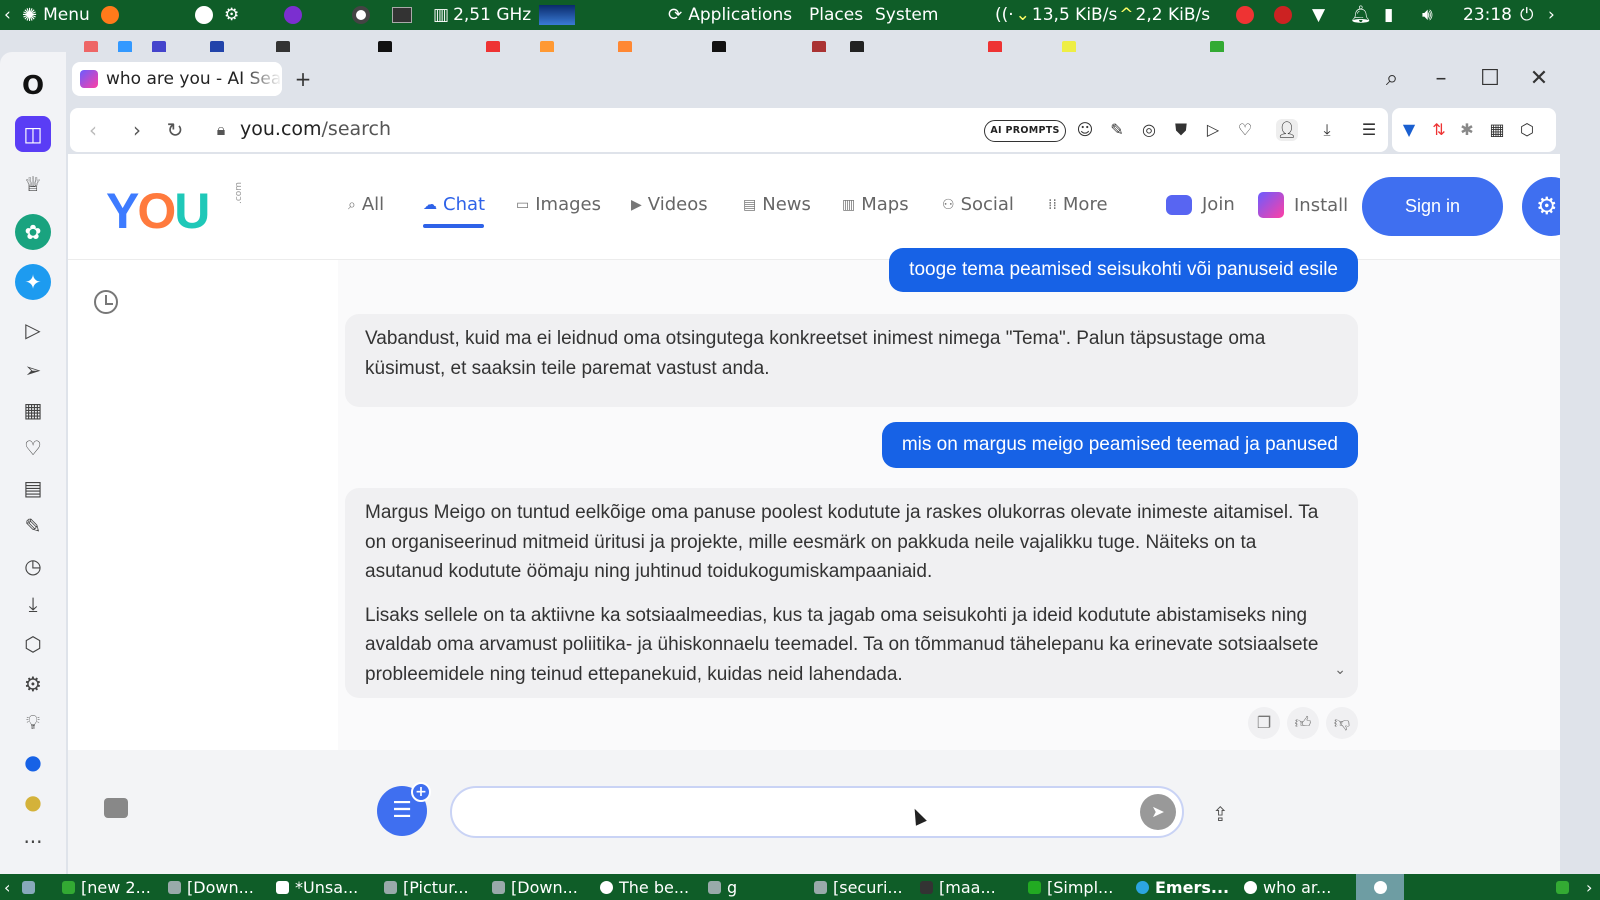  Describe the element at coordinates (1441, 78) in the screenshot. I see `minimize-icon: –` at that location.